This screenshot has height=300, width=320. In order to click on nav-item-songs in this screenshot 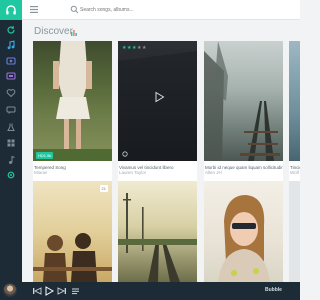, I will do `click(11, 160)`.